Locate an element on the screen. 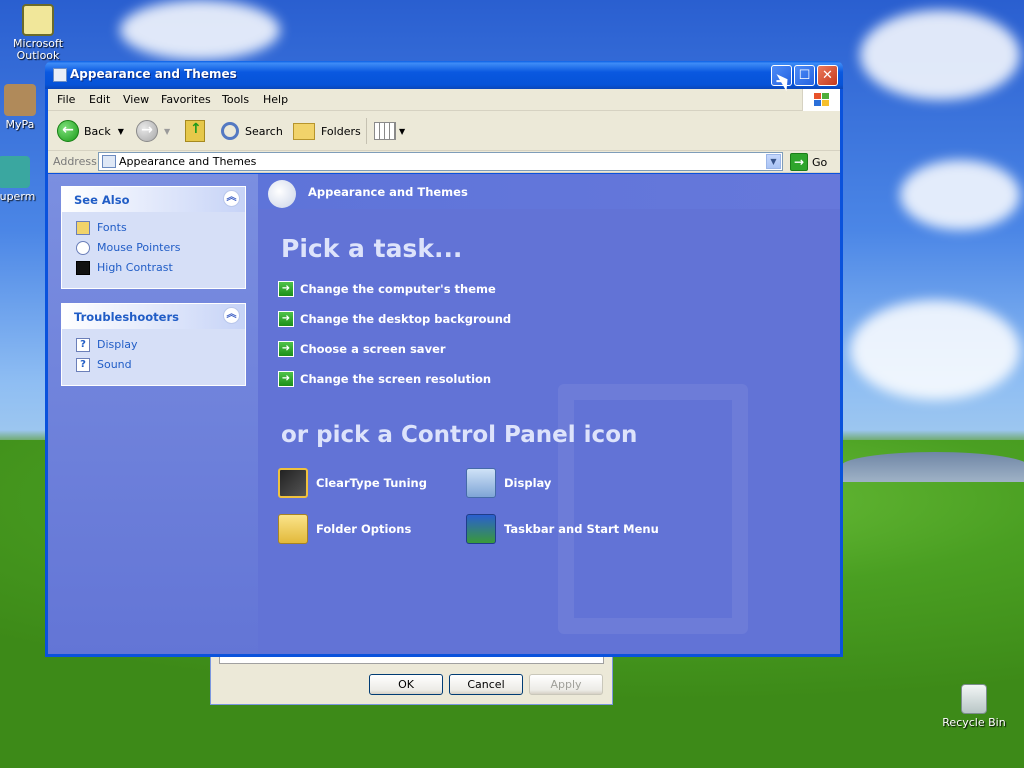  close-button: ✕ is located at coordinates (827, 75).